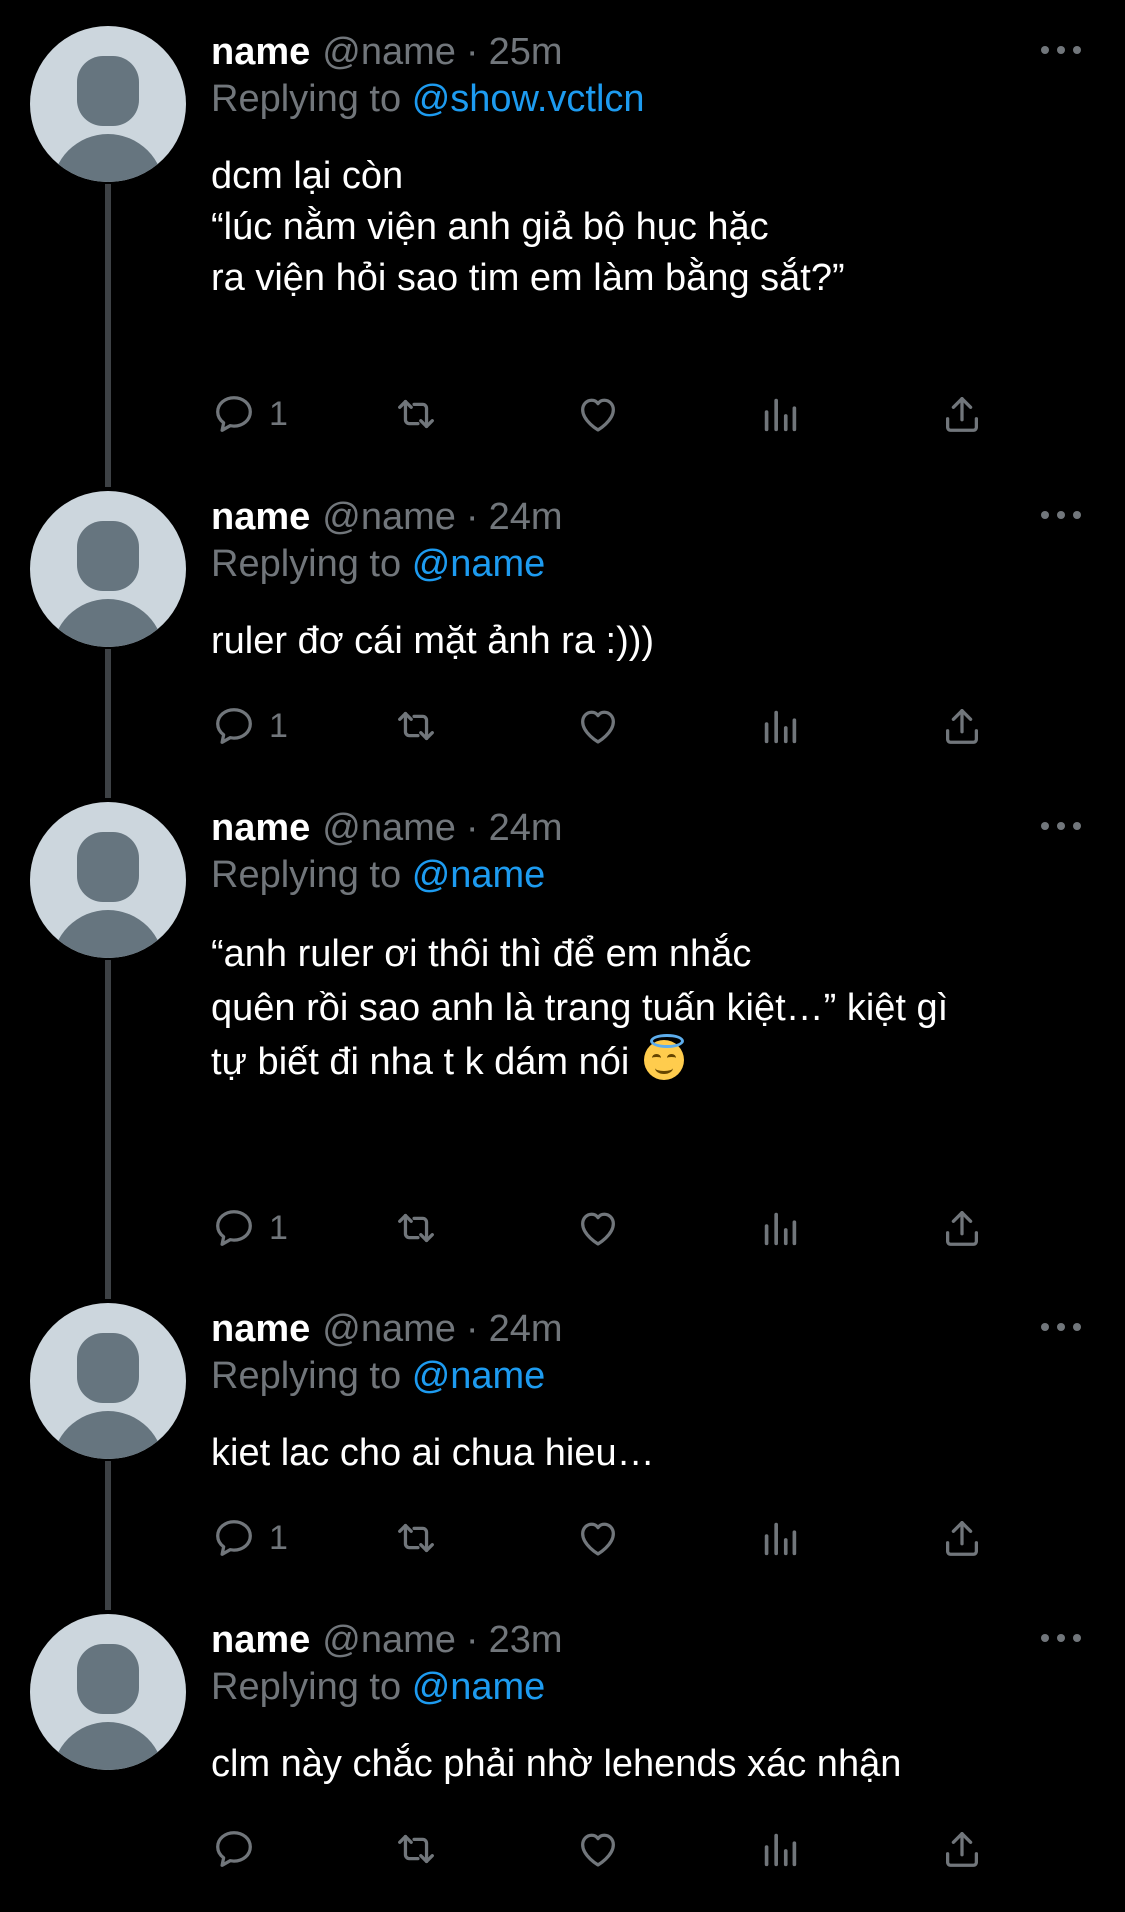 Image resolution: width=1125 pixels, height=1912 pixels. I want to click on reply-button, so click(240, 1849).